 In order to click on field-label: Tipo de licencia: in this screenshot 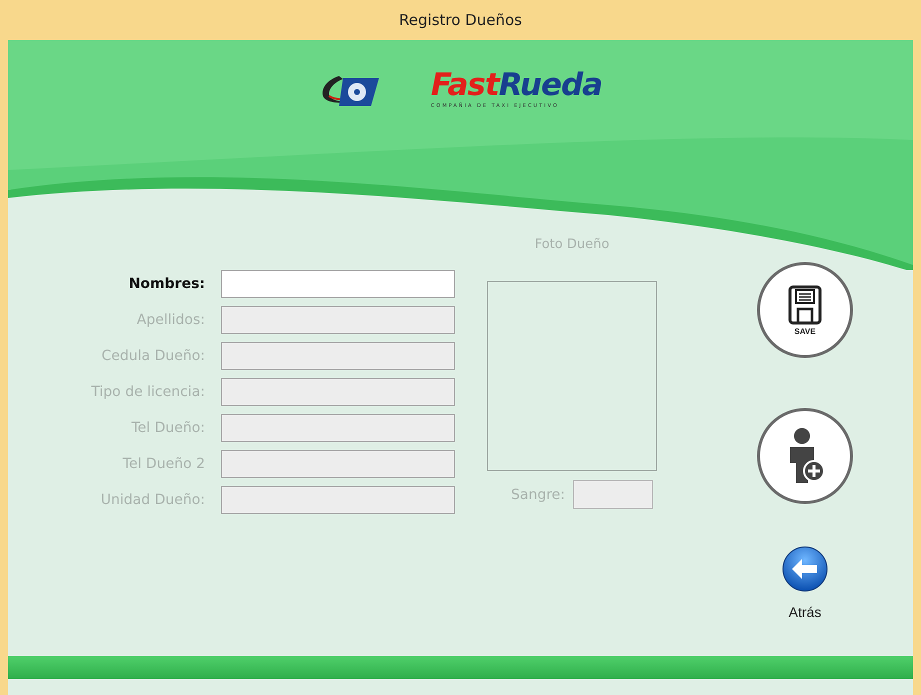, I will do `click(147, 392)`.